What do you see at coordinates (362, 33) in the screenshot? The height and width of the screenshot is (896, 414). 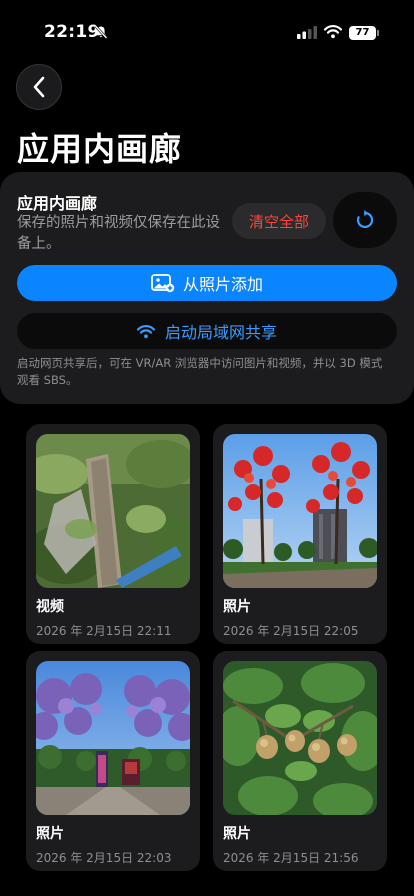 I see `battery-icon: 77` at bounding box center [362, 33].